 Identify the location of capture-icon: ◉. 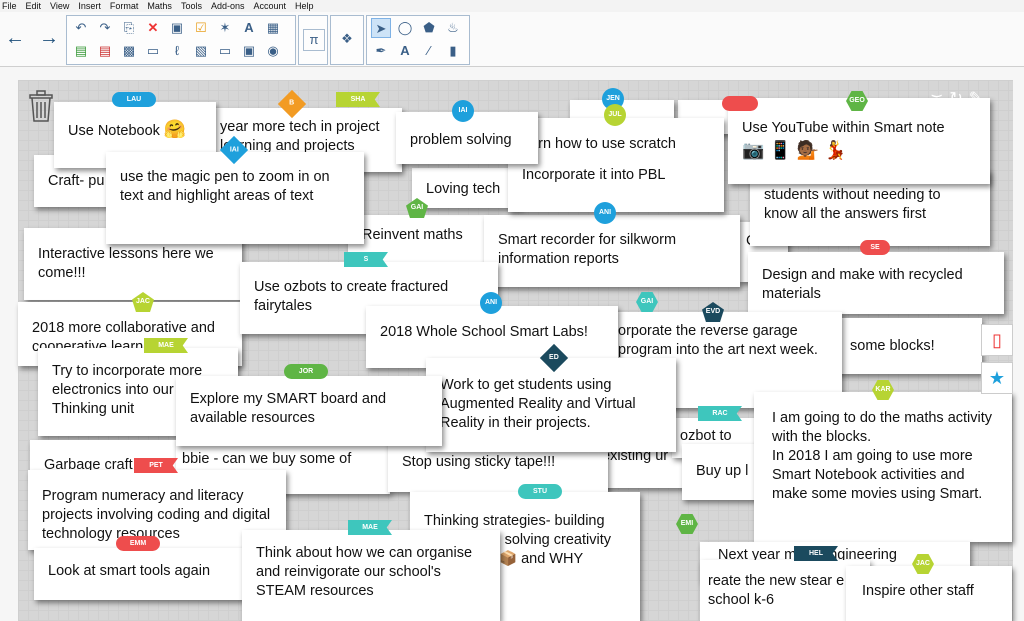
(273, 51).